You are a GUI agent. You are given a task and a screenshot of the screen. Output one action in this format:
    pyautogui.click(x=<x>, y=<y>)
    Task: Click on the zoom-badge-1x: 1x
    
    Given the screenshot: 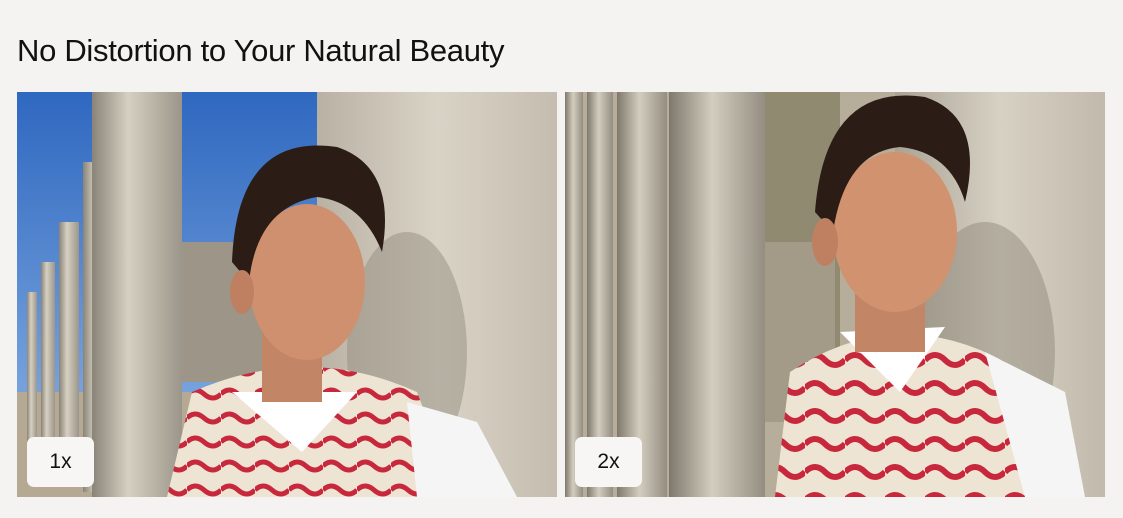 What is the action you would take?
    pyautogui.click(x=60, y=462)
    